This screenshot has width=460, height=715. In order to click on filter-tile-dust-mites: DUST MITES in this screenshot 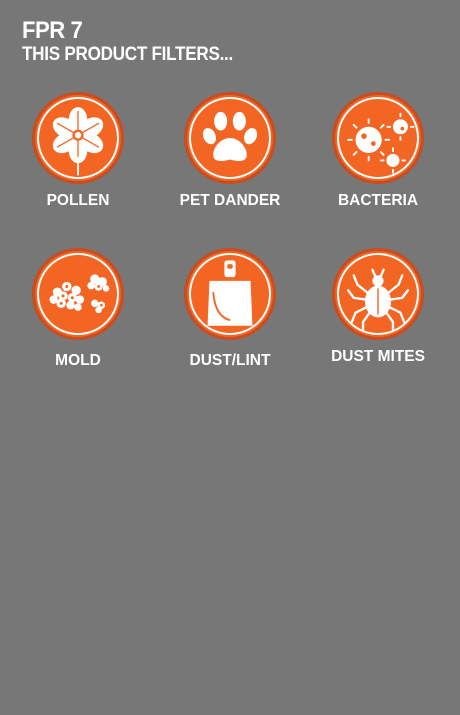, I will do `click(378, 307)`.